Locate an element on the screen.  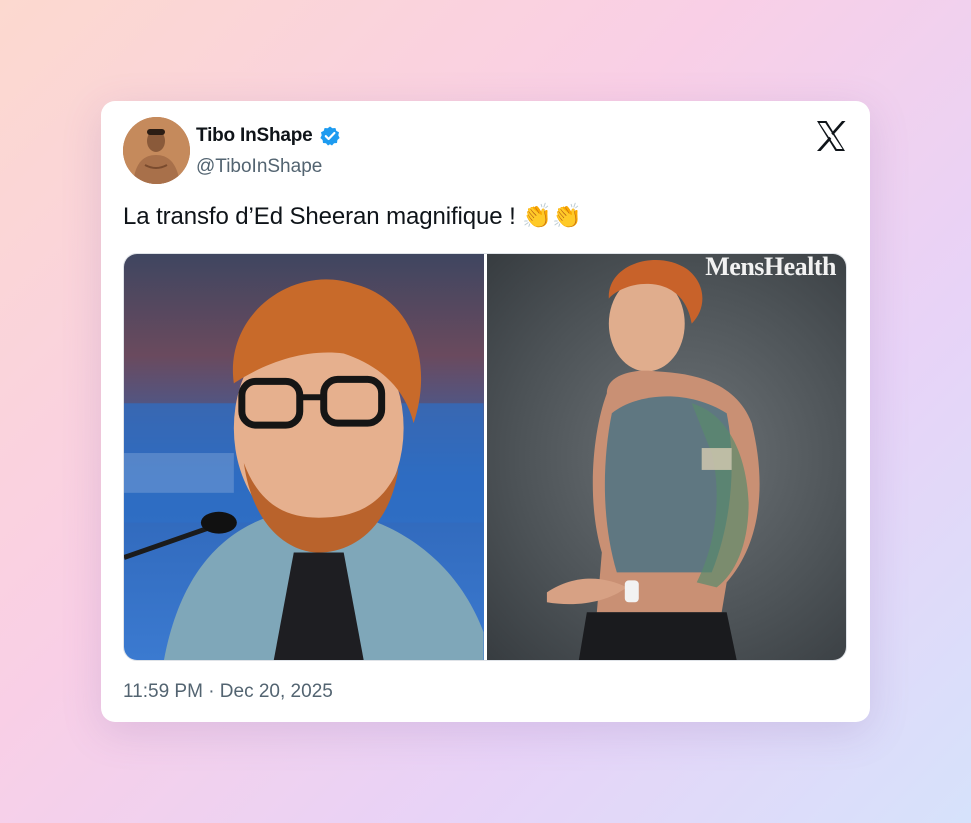
magazine-masthead: MensHealth is located at coordinates (770, 267).